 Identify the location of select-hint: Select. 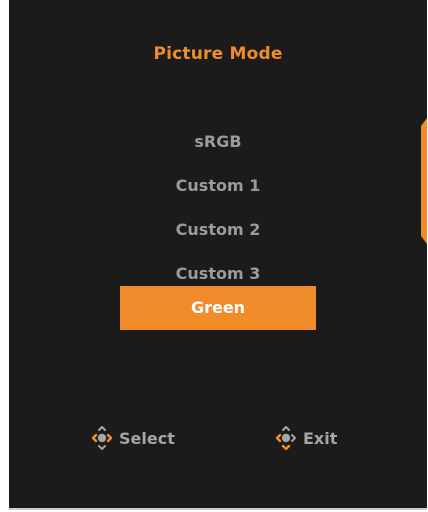
(133, 438).